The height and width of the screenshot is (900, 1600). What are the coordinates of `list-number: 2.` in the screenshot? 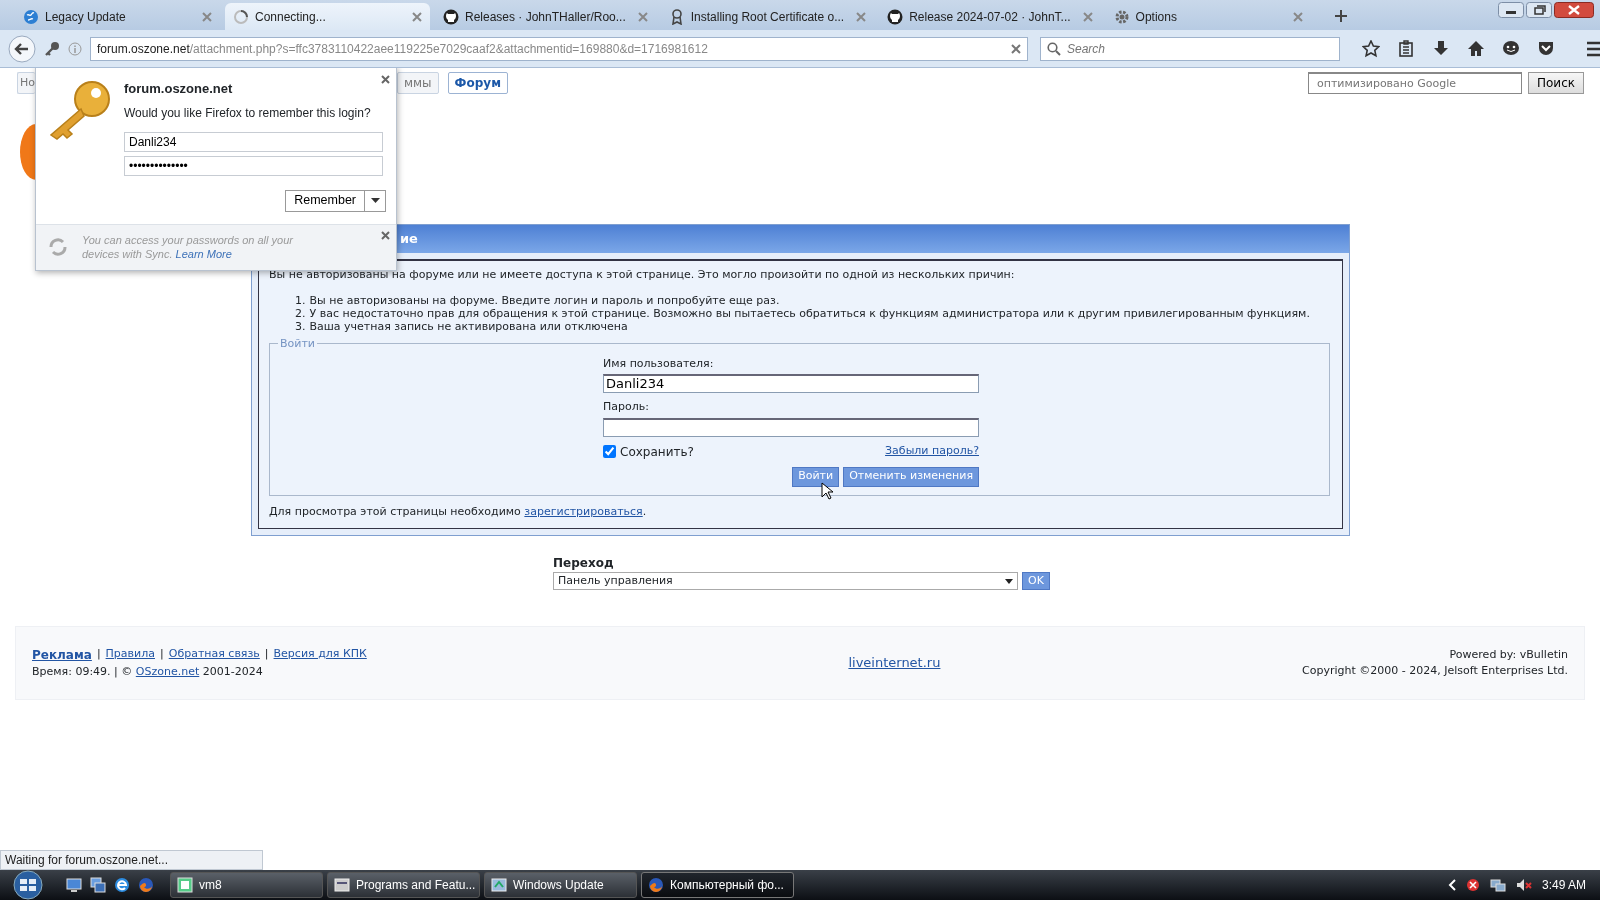 It's located at (300, 313).